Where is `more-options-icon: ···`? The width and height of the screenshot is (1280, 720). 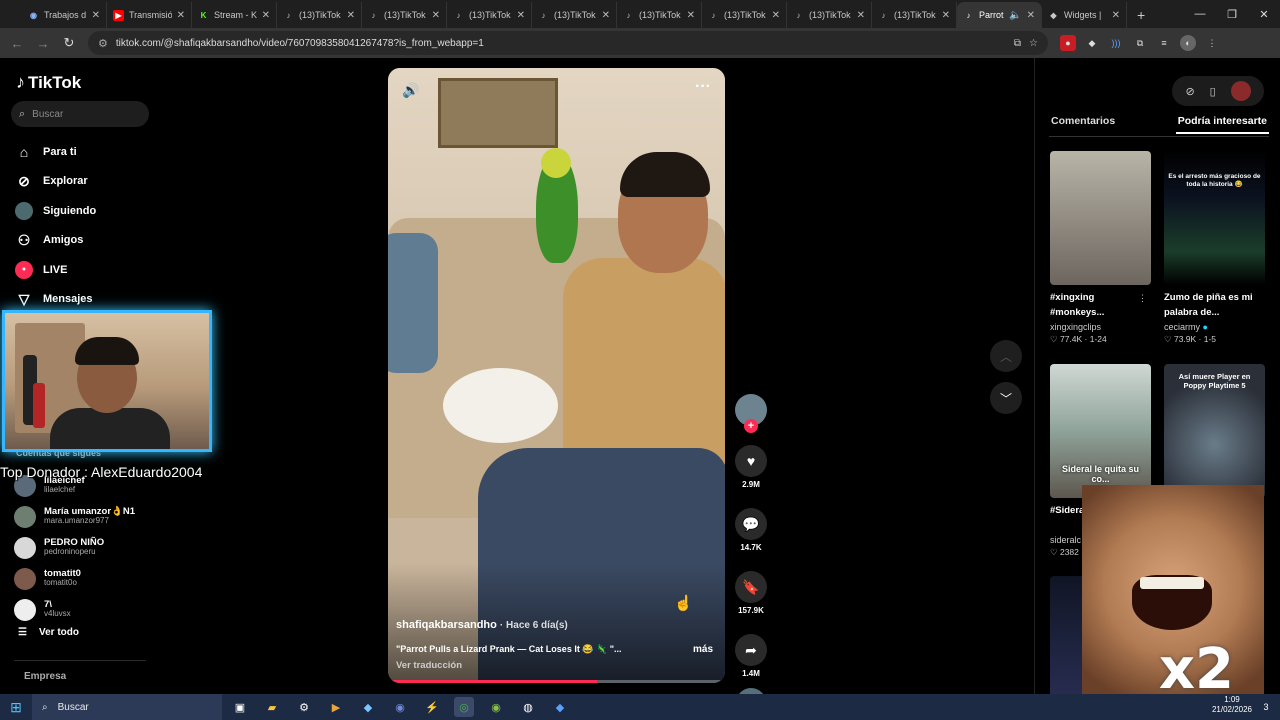 more-options-icon: ··· is located at coordinates (703, 87).